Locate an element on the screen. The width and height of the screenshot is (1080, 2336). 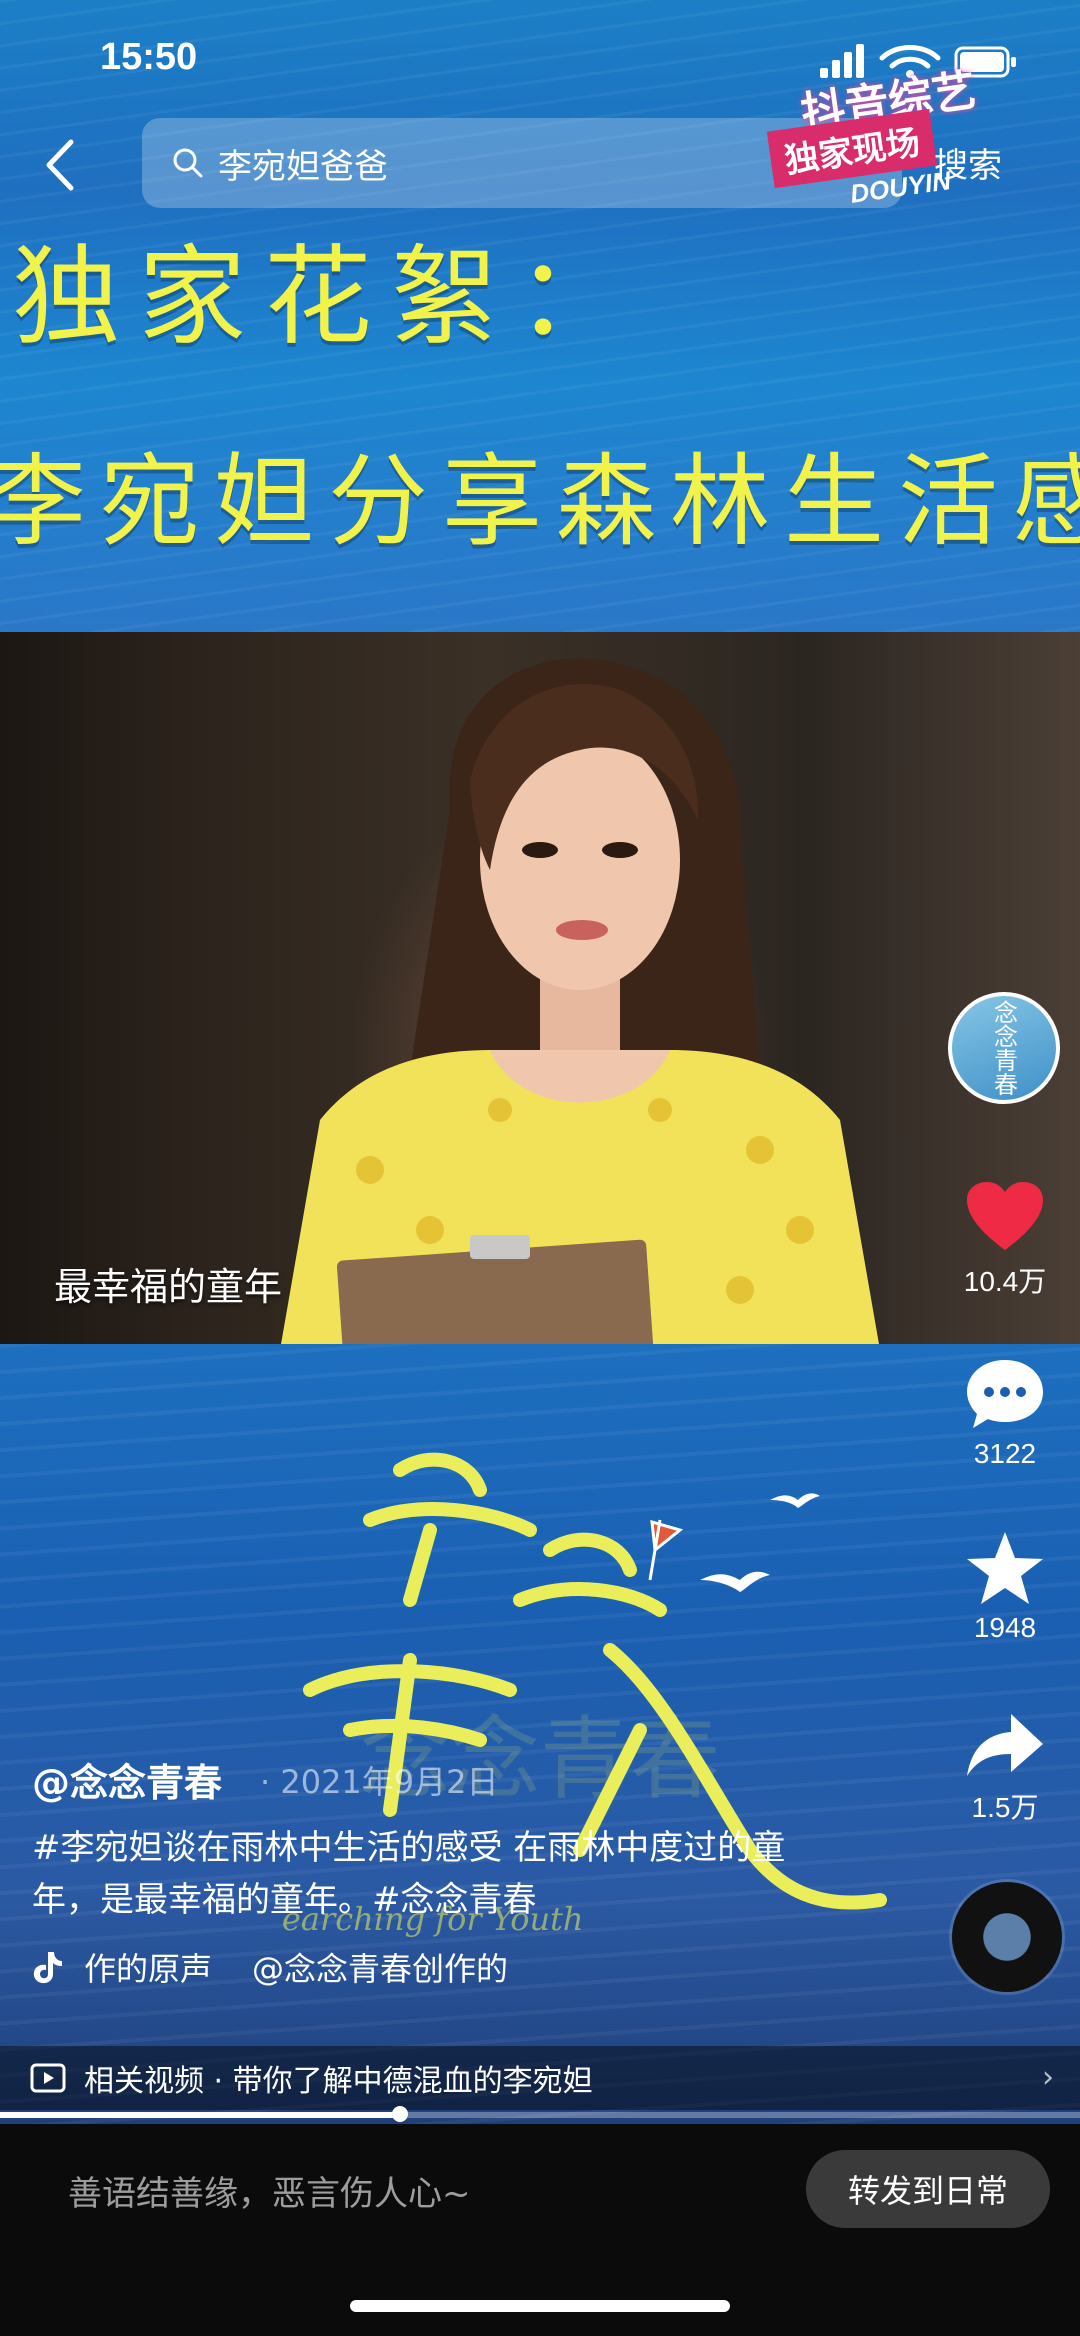
search-icon is located at coordinates (188, 163).